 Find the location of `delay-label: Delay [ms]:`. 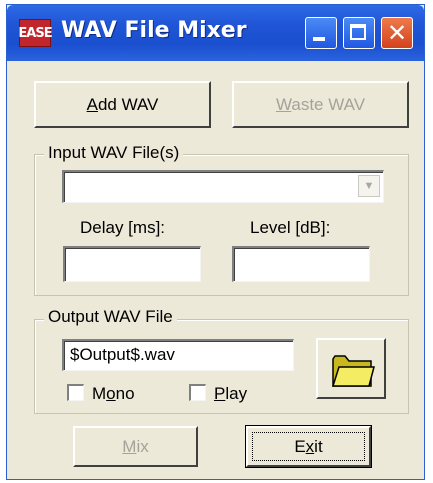

delay-label: Delay [ms]: is located at coordinates (123, 227).